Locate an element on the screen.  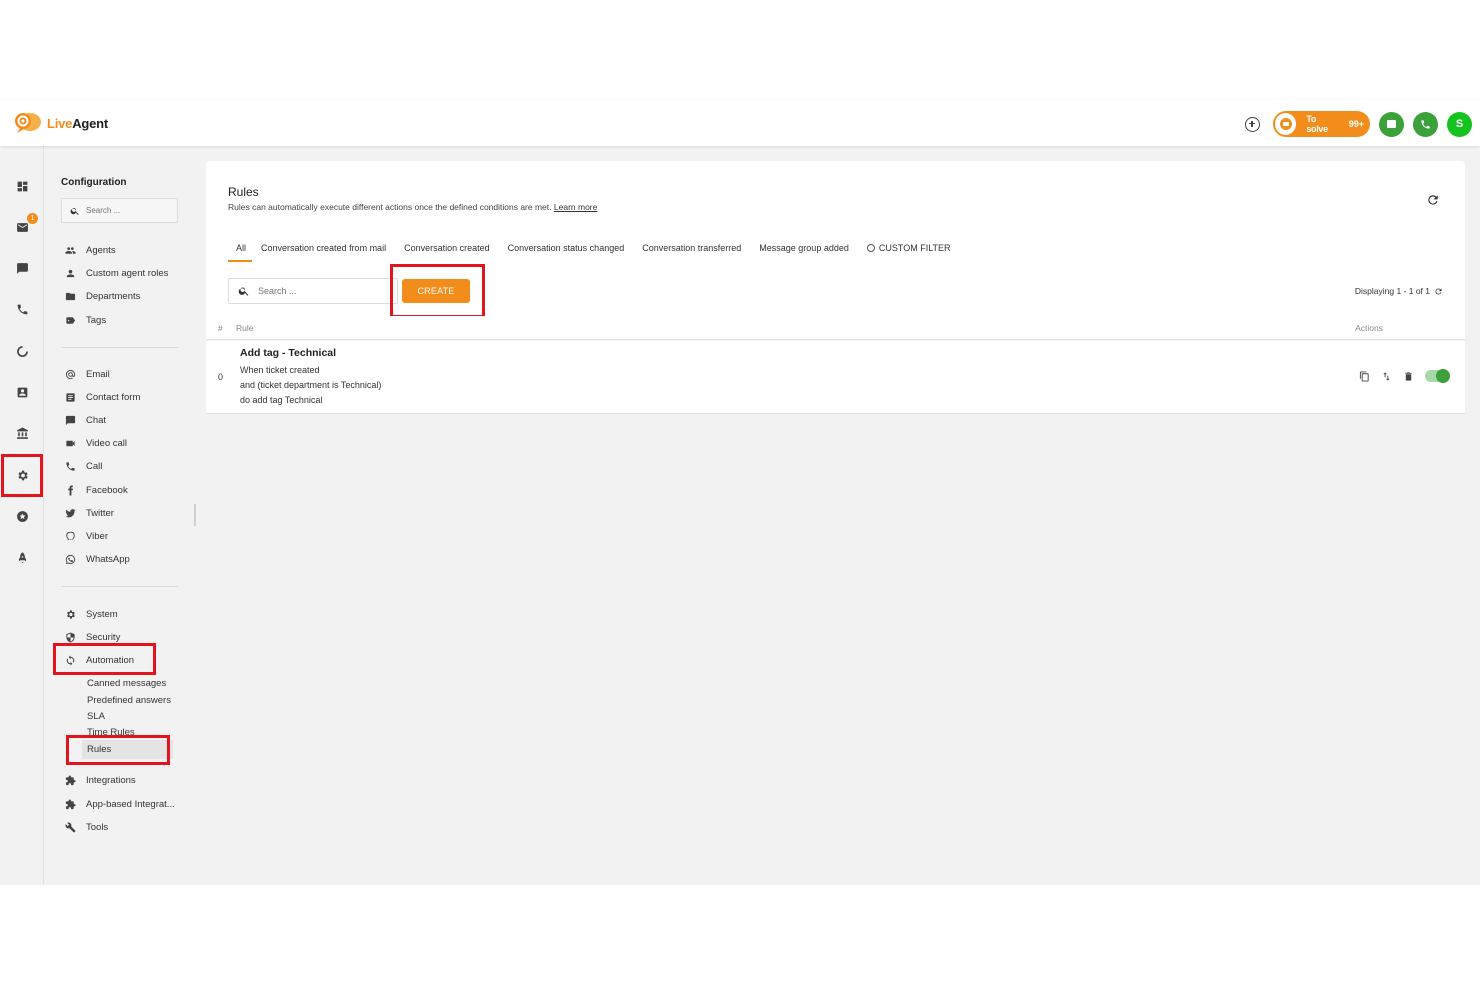
trash-icon is located at coordinates (1408, 376).